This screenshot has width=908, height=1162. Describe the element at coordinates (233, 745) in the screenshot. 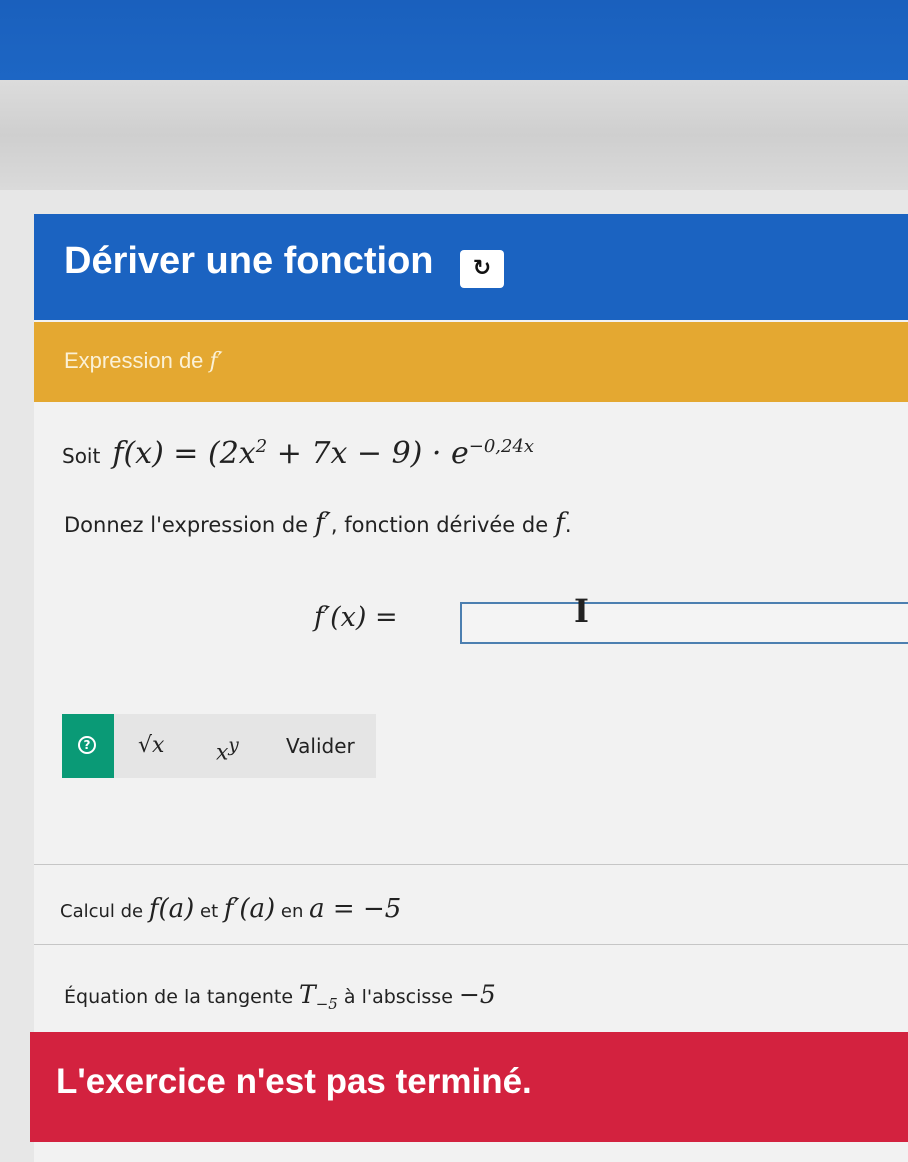

I see `power-exponent: y` at that location.